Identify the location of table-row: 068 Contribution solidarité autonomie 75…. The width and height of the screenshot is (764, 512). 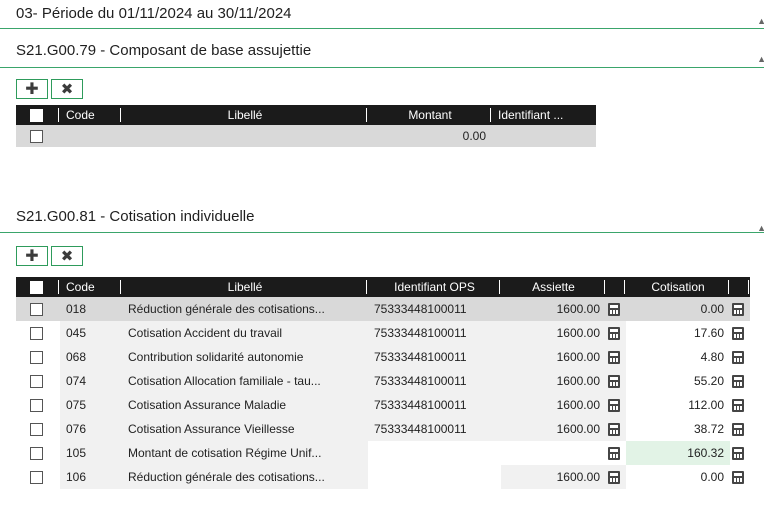
(383, 357).